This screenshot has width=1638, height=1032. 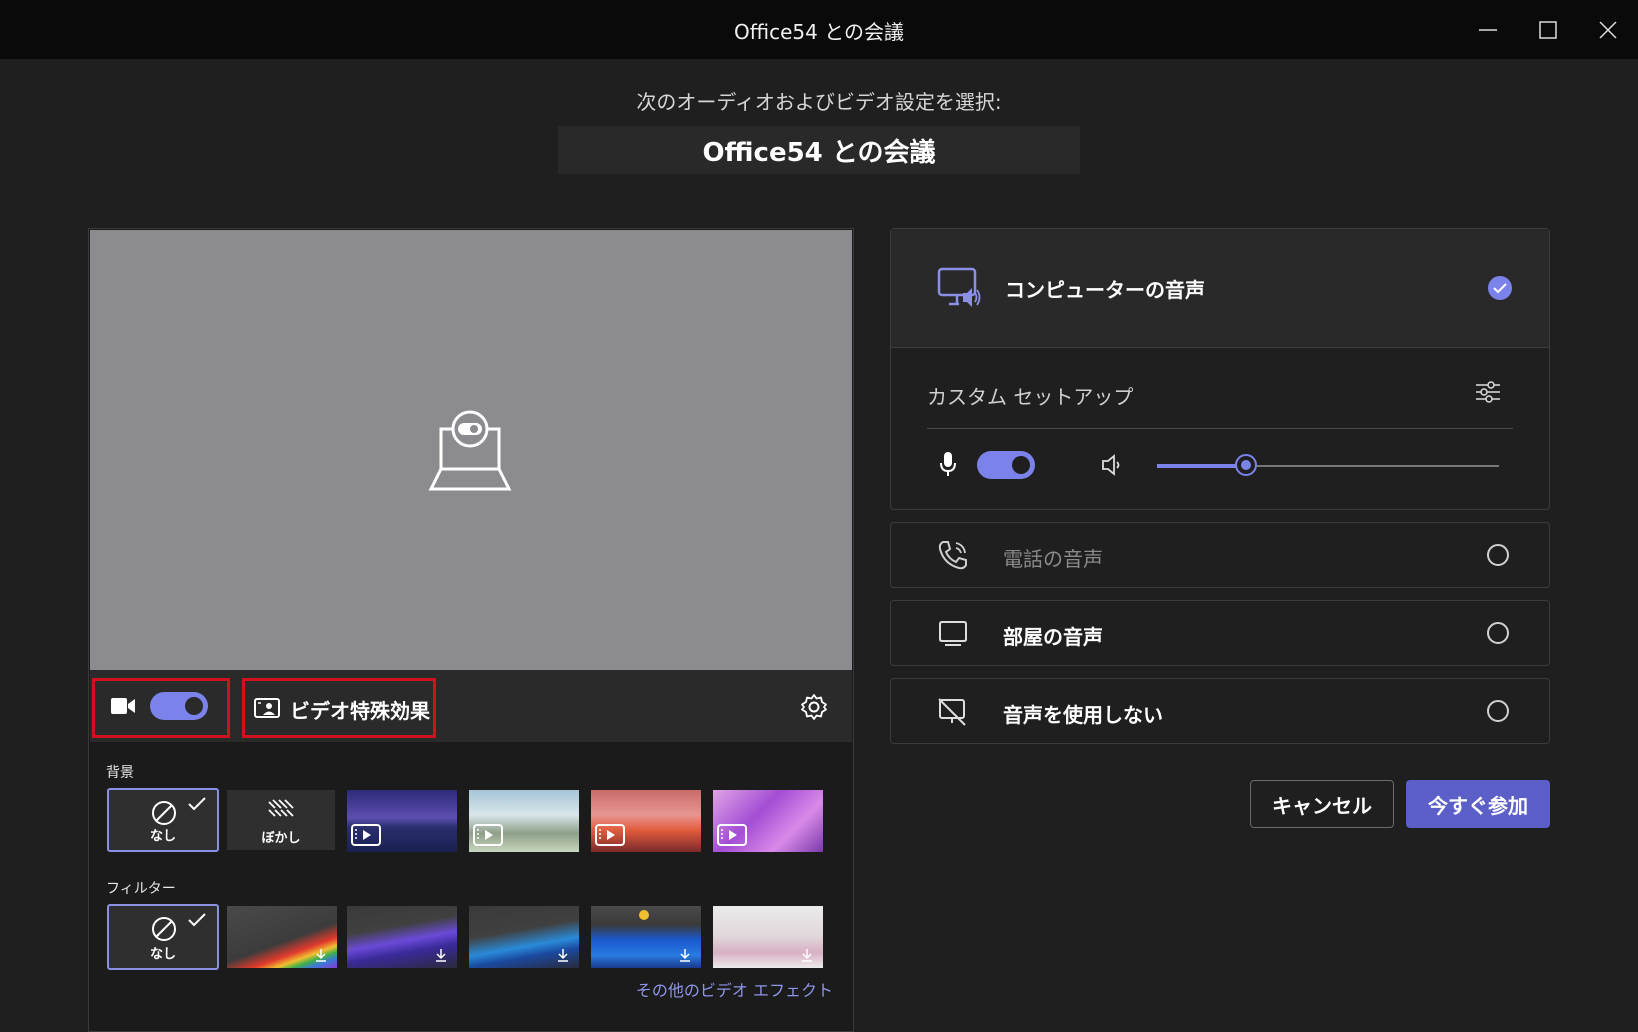 What do you see at coordinates (768, 821) in the screenshot?
I see `background-tile-purple-flowers` at bounding box center [768, 821].